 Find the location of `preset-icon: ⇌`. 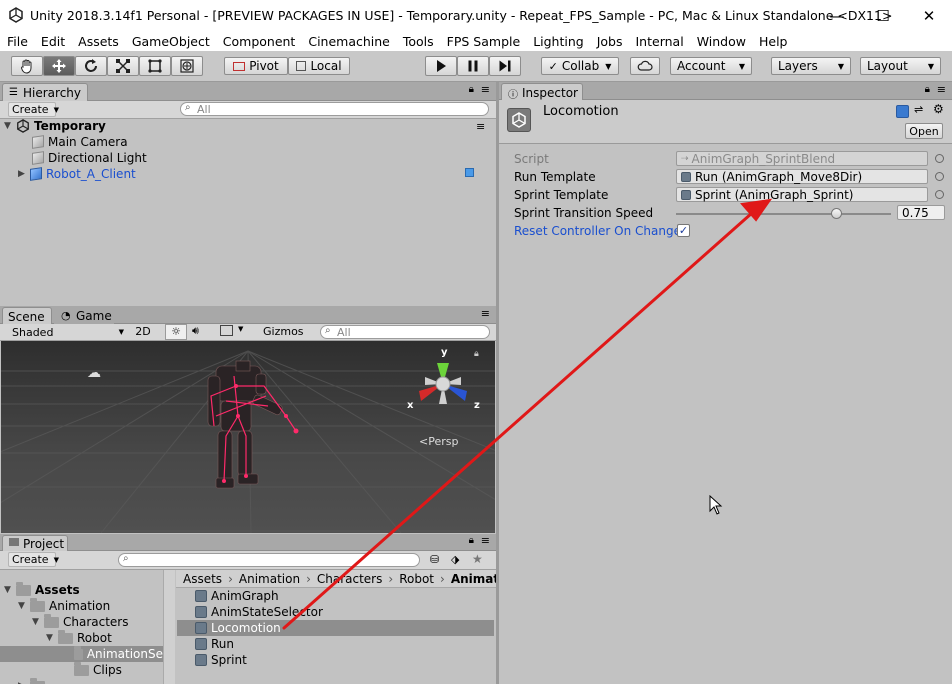

preset-icon: ⇌ is located at coordinates (918, 109).